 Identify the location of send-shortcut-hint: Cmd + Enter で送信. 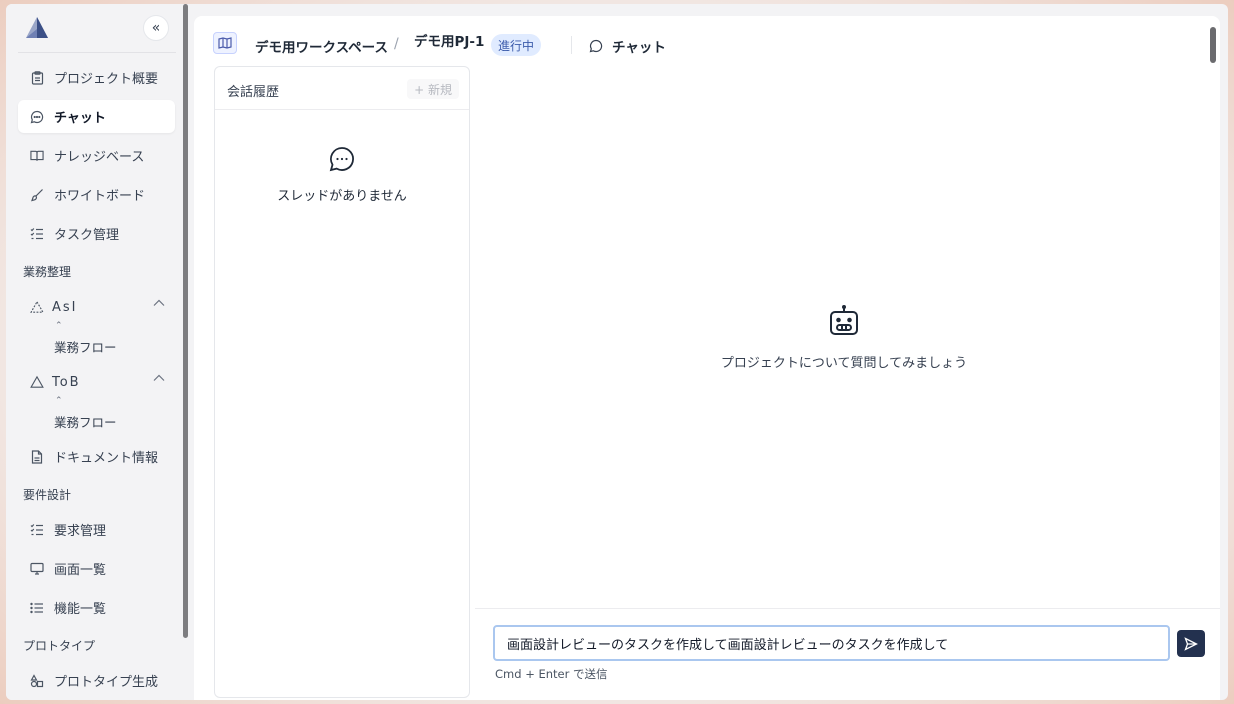
(551, 674).